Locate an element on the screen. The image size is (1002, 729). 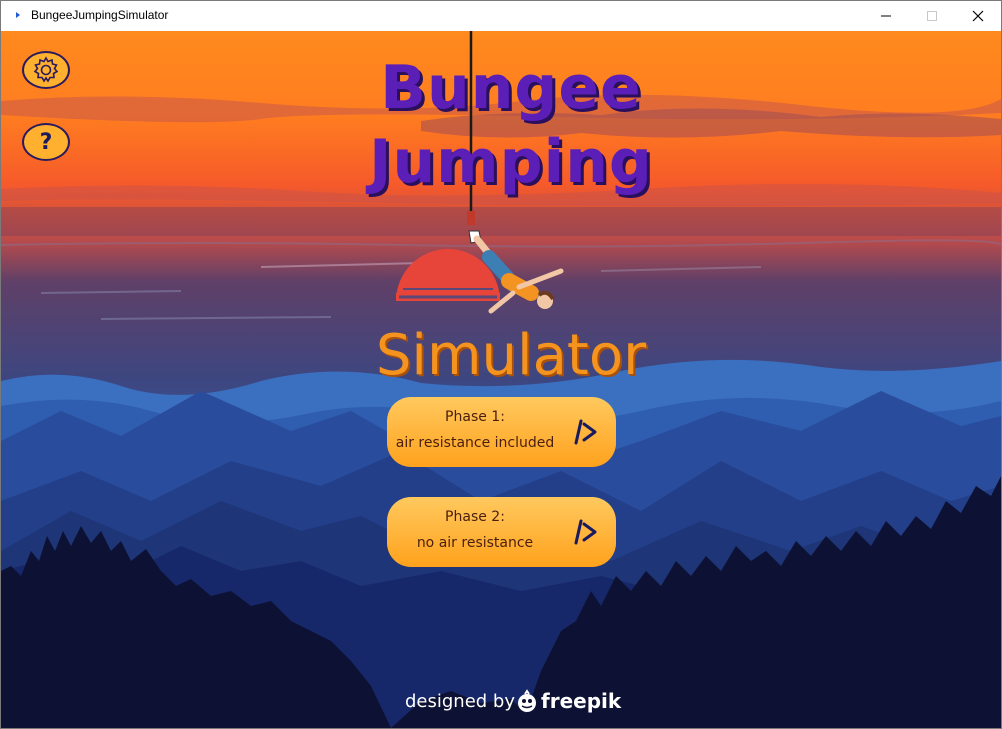
gear-icon is located at coordinates (46, 69).